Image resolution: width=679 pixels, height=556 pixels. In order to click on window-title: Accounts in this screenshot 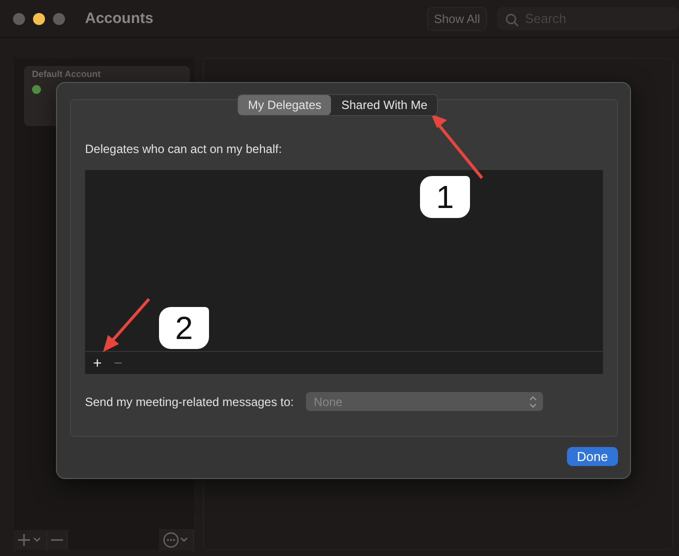, I will do `click(119, 18)`.